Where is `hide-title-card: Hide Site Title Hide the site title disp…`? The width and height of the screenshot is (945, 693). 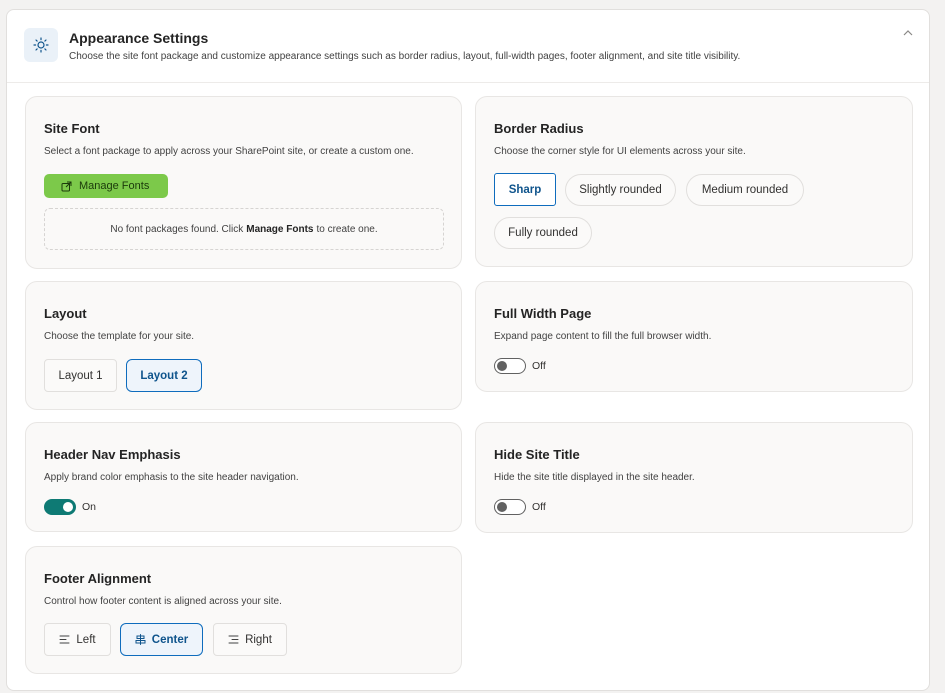 hide-title-card: Hide Site Title Hide the site title disp… is located at coordinates (694, 477).